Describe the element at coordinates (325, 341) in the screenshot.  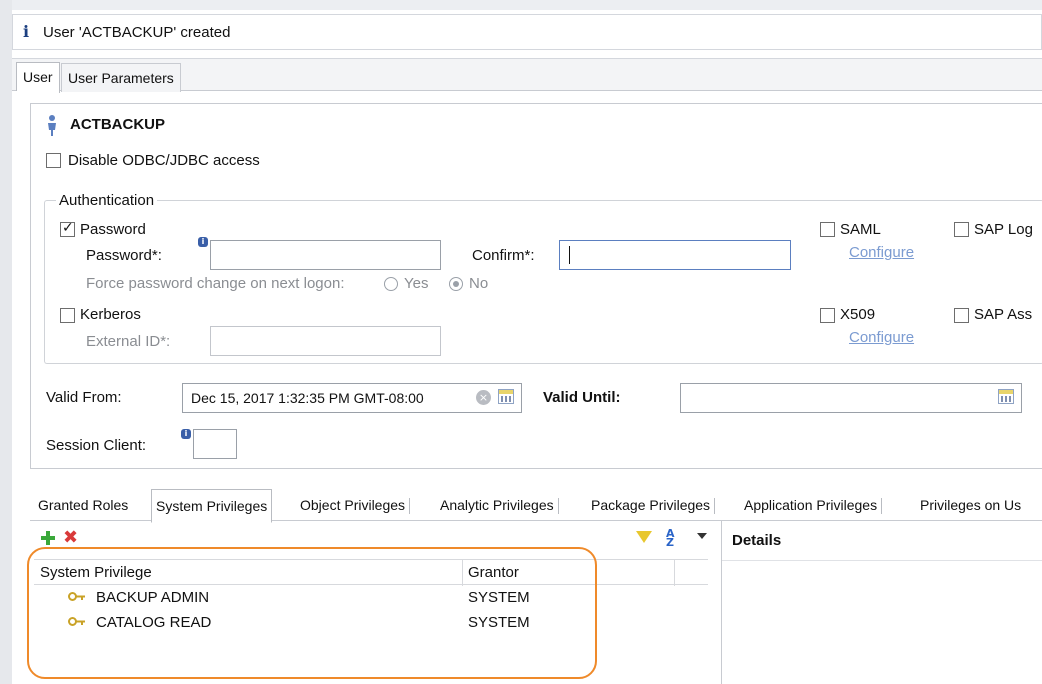
I see `external-id-input` at that location.